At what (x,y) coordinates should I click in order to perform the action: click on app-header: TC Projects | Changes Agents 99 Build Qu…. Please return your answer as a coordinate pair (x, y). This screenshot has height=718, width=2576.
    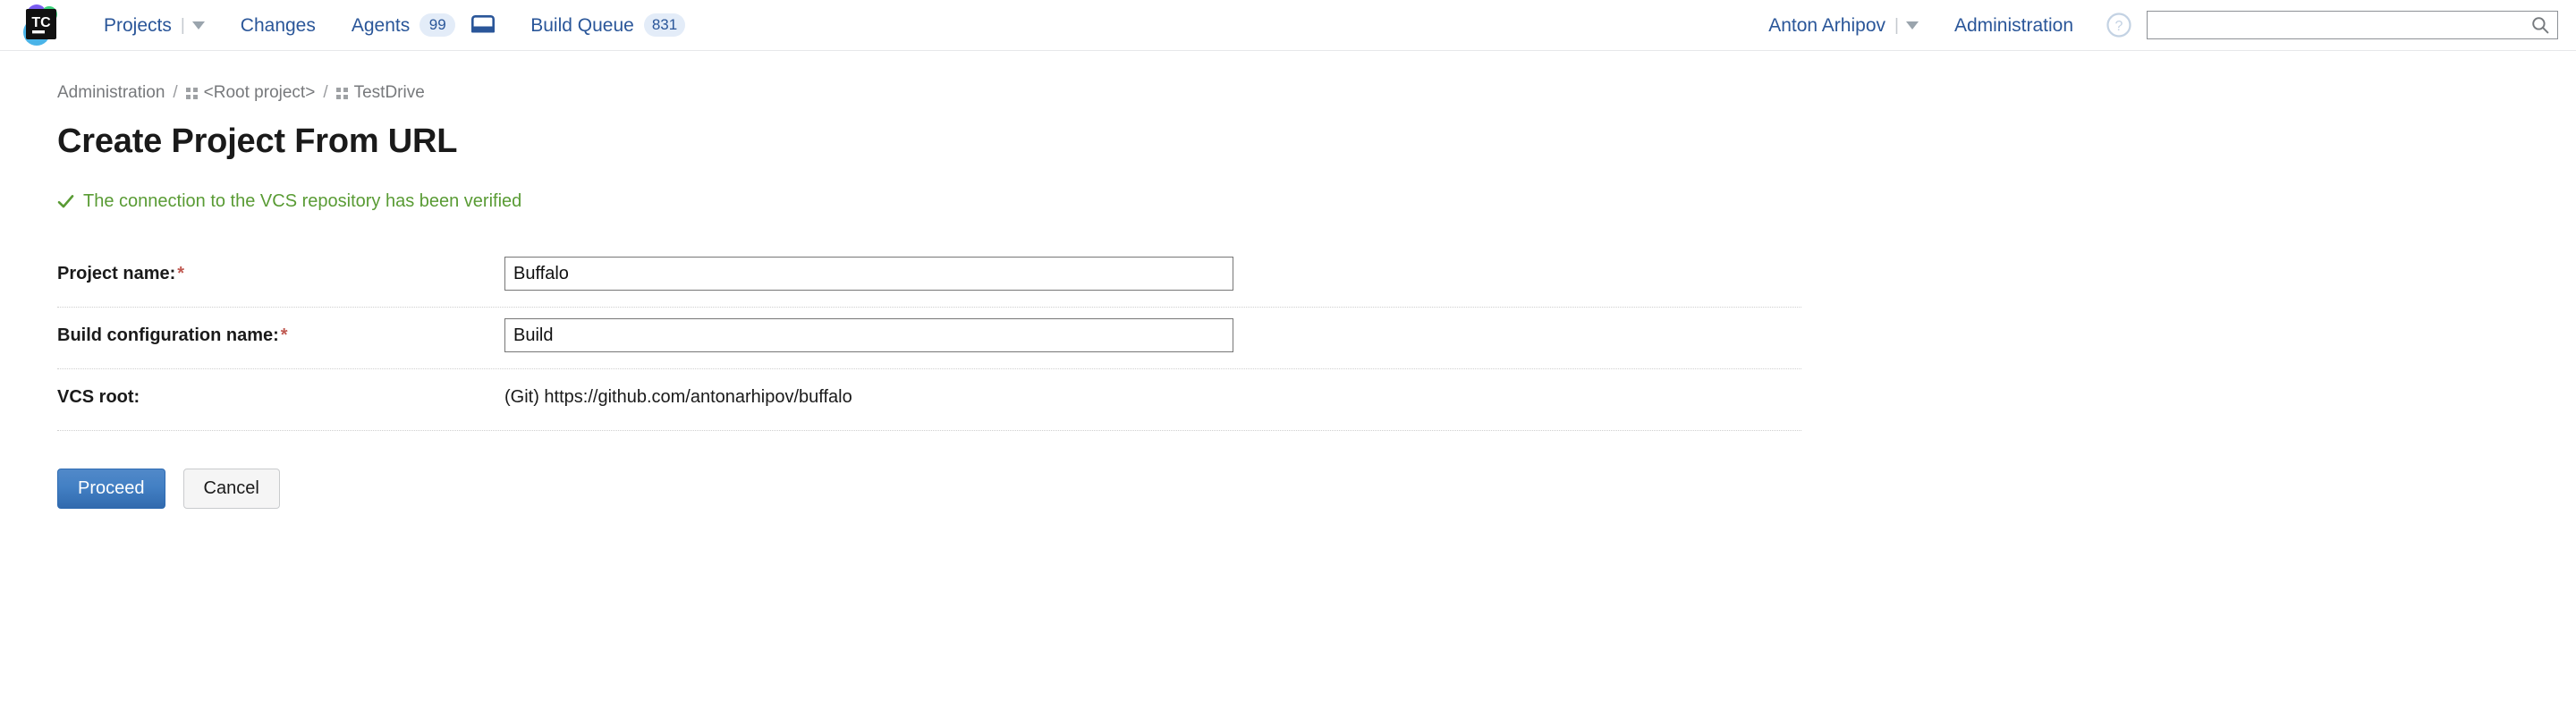
    Looking at the image, I should click on (1288, 25).